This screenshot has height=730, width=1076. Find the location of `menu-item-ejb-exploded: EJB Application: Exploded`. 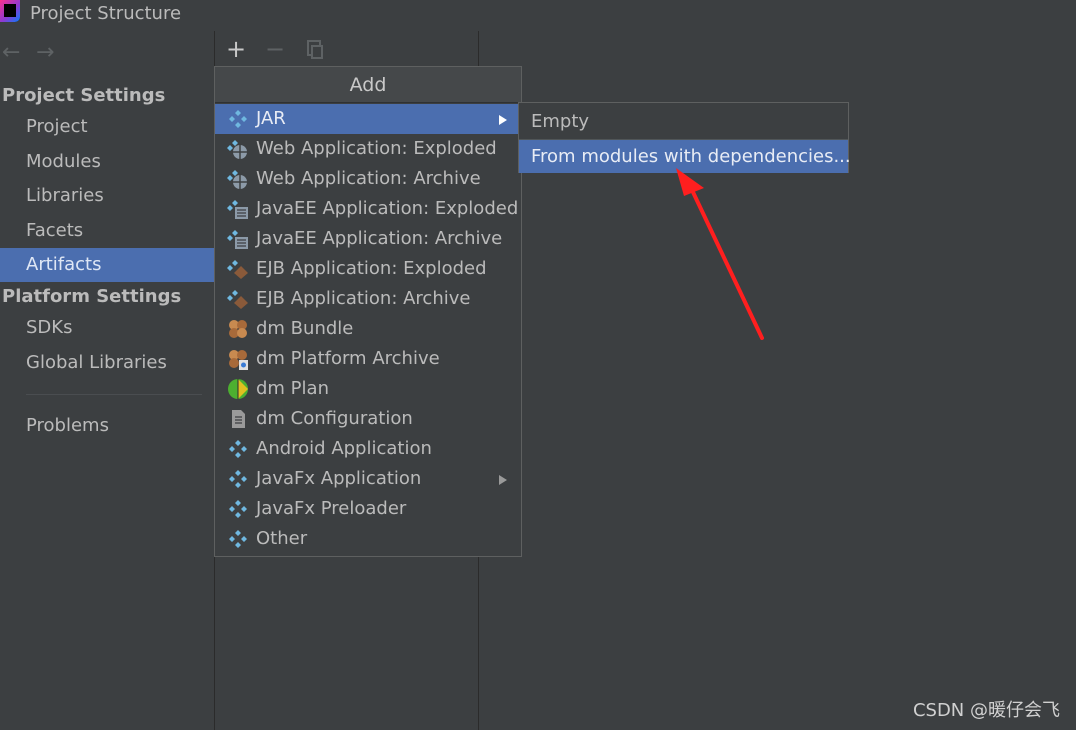

menu-item-ejb-exploded: EJB Application: Exploded is located at coordinates (368, 269).